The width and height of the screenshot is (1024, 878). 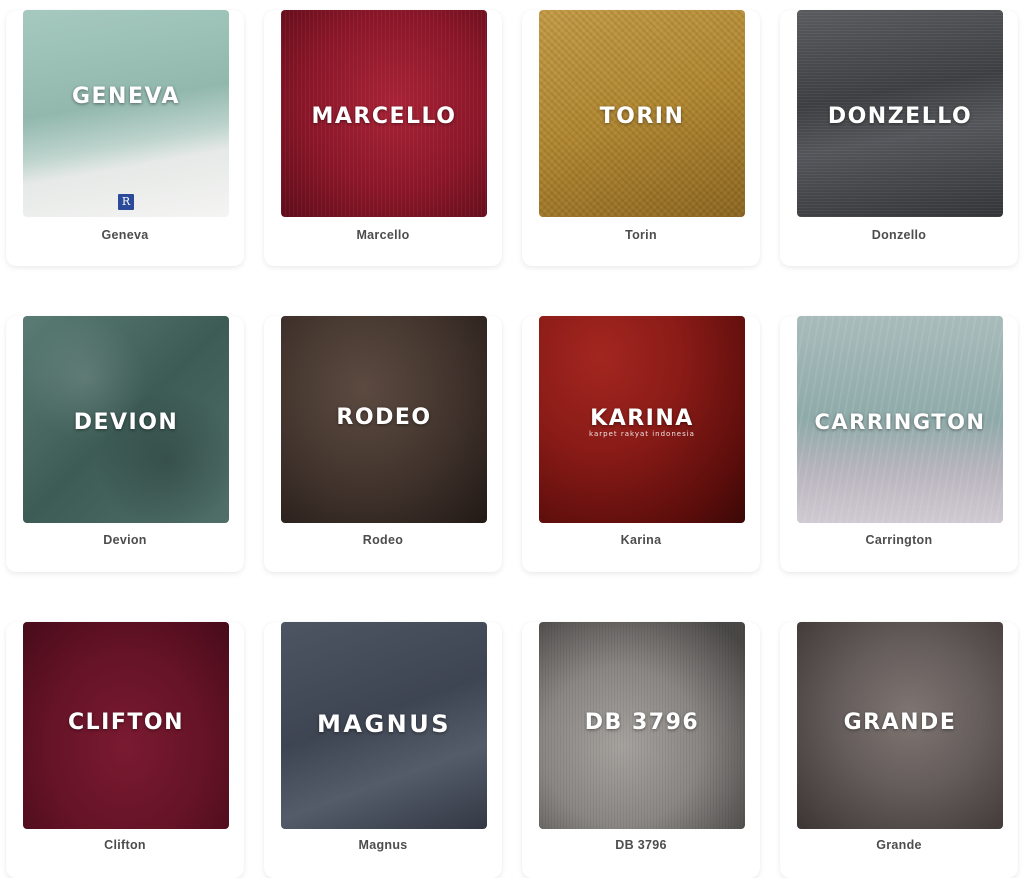 I want to click on fabric-swatch-image: DEVION, so click(x=126, y=419).